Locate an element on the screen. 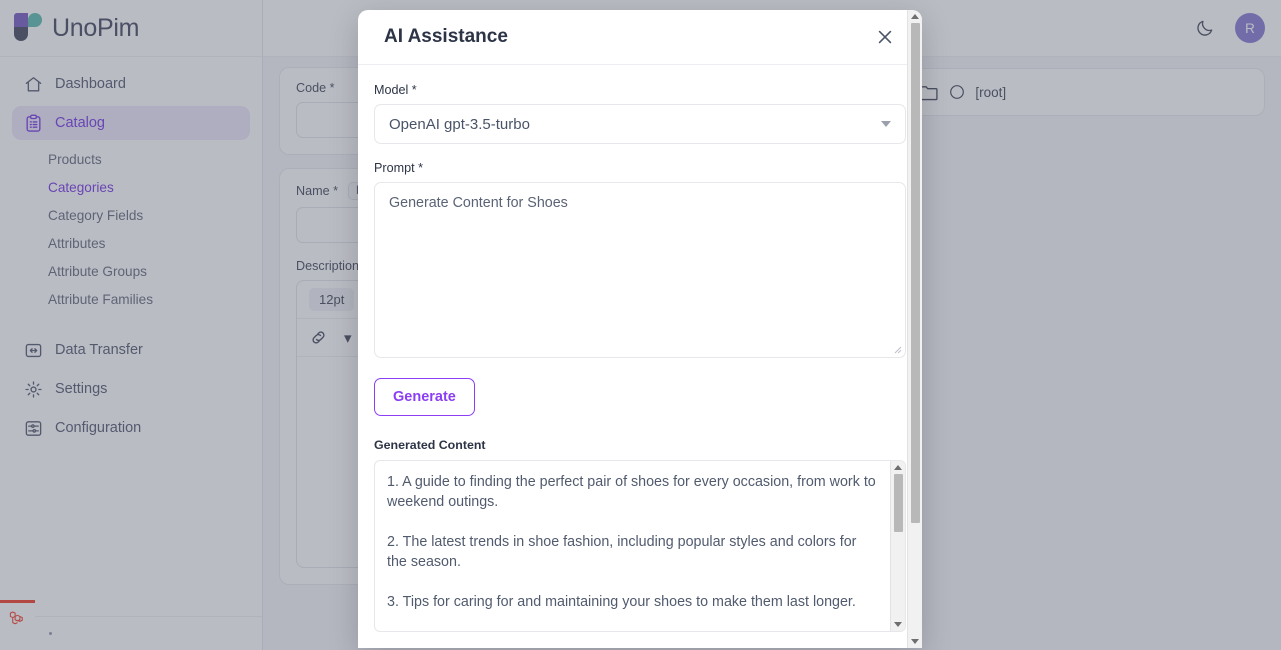  generated-content-label: Generated Content is located at coordinates (430, 445).